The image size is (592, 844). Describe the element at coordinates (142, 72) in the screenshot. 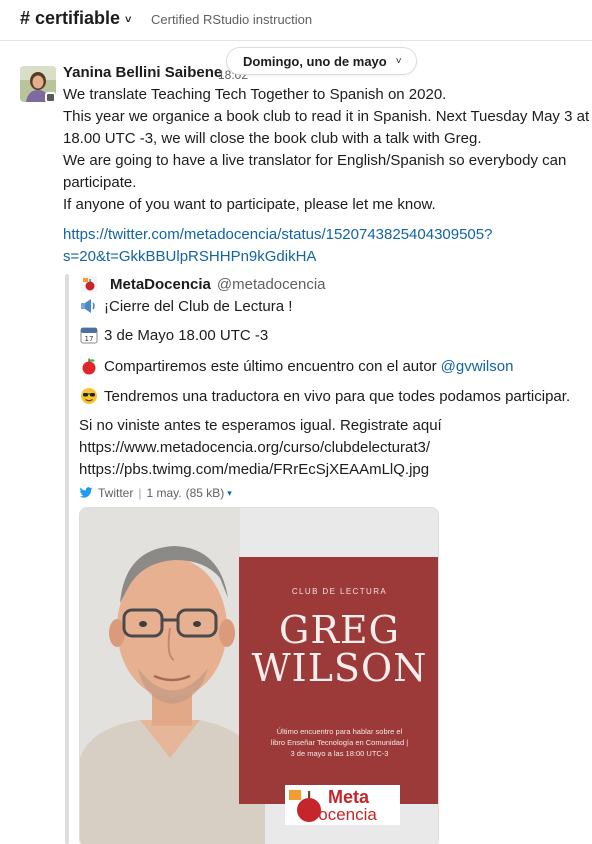

I see `message-author: Yanina Bellini Saibene` at that location.